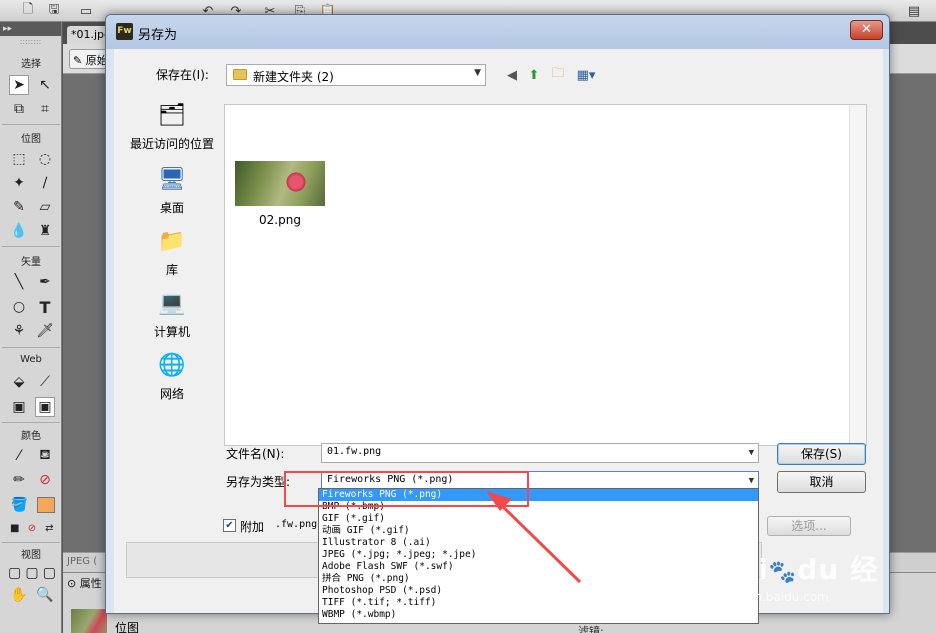  Describe the element at coordinates (84, 583) in the screenshot. I see `properties-tab: ⊙ 属性` at that location.